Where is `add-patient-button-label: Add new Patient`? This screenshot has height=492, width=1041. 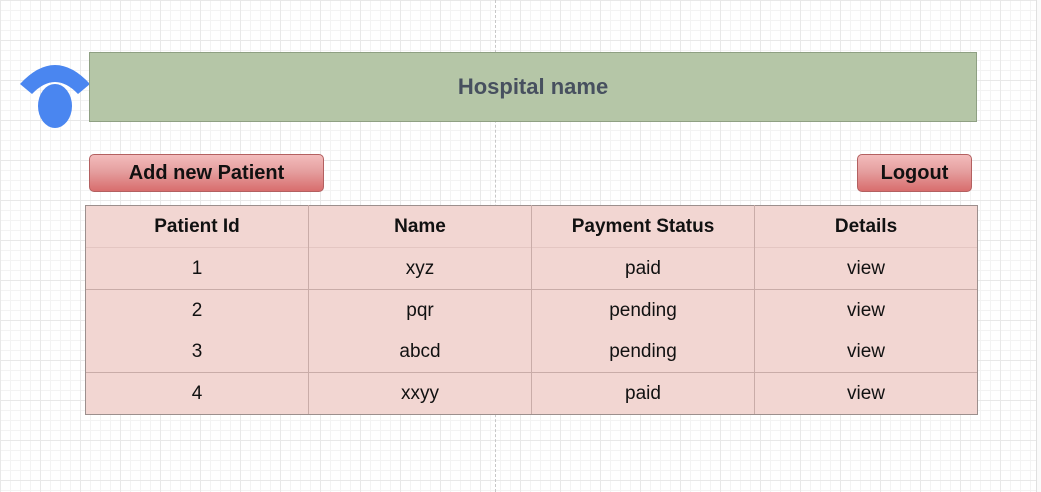 add-patient-button-label: Add new Patient is located at coordinates (206, 172).